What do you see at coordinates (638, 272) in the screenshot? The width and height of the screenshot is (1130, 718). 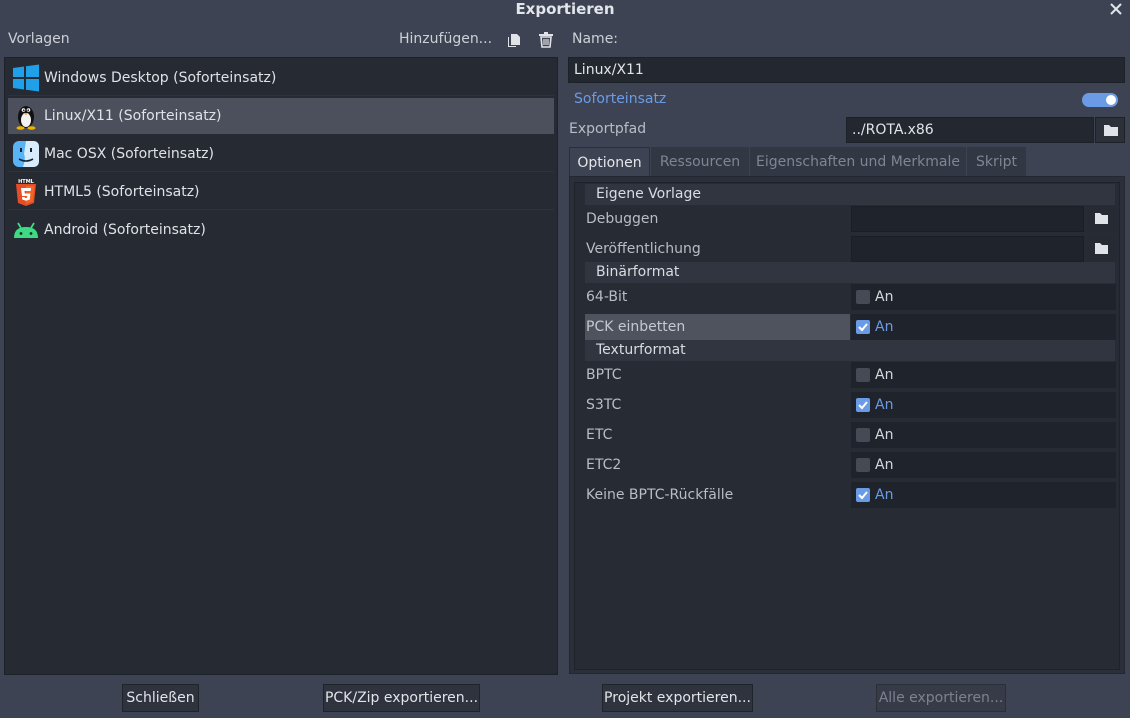 I see `section-title: Binärformat` at bounding box center [638, 272].